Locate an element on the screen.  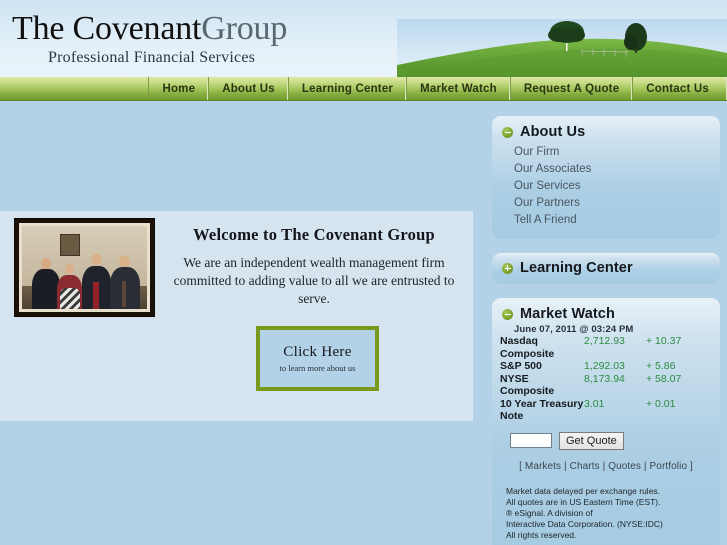
market-watch-panel-header: Market Watch is located at coordinates (606, 314).